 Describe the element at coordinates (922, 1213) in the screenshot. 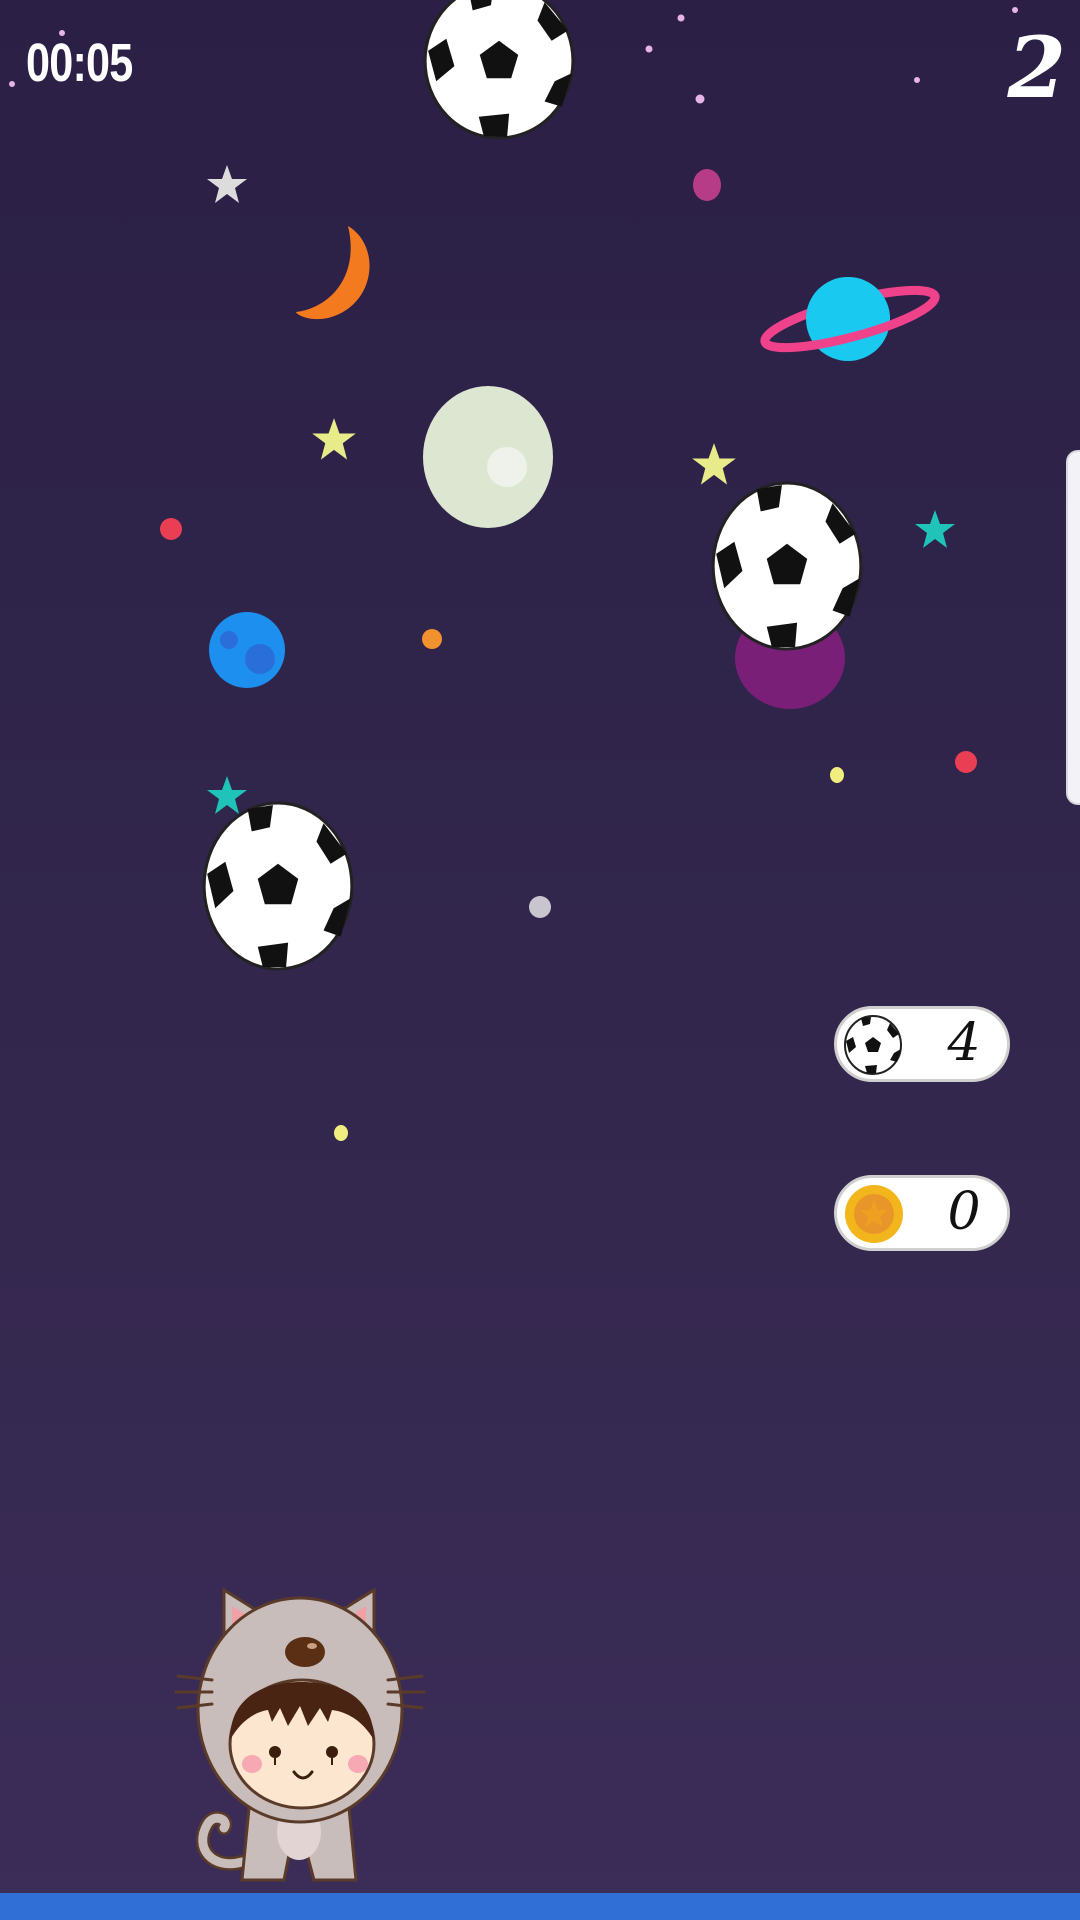

I see `coin-counter: 0` at that location.